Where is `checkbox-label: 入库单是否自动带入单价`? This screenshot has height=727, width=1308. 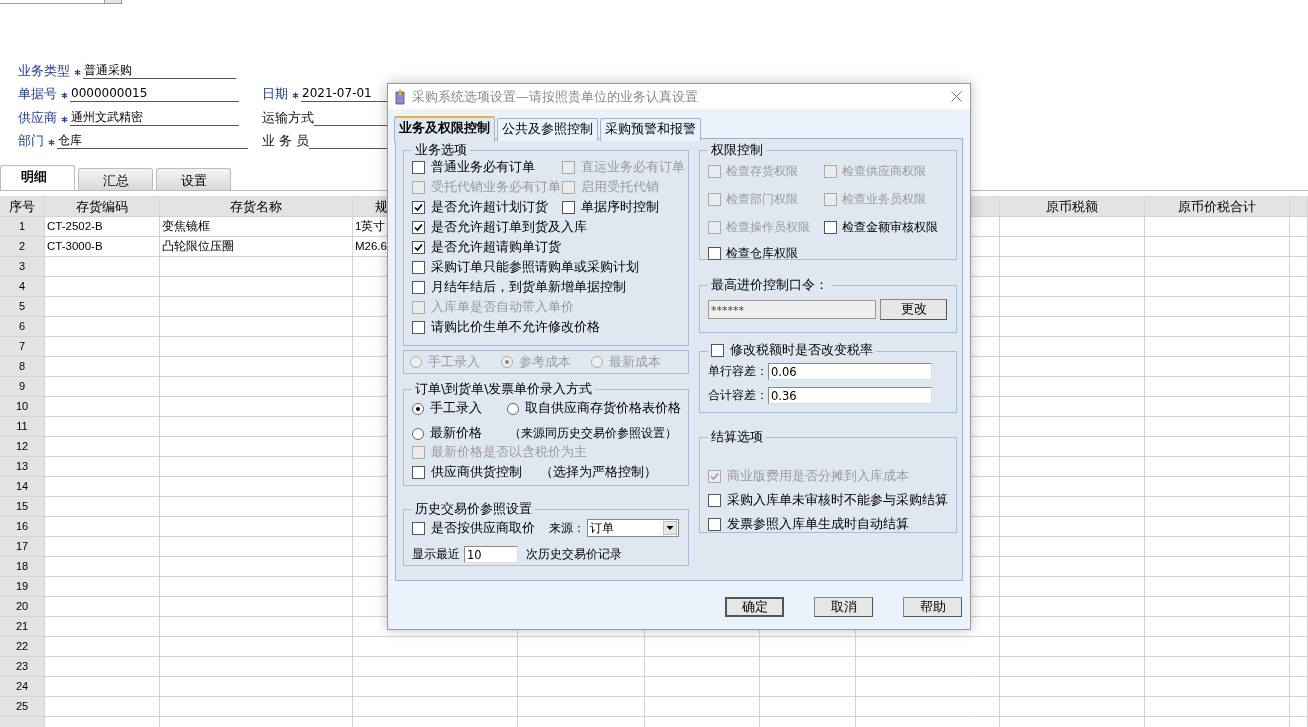
checkbox-label: 入库单是否自动带入单价 is located at coordinates (502, 307).